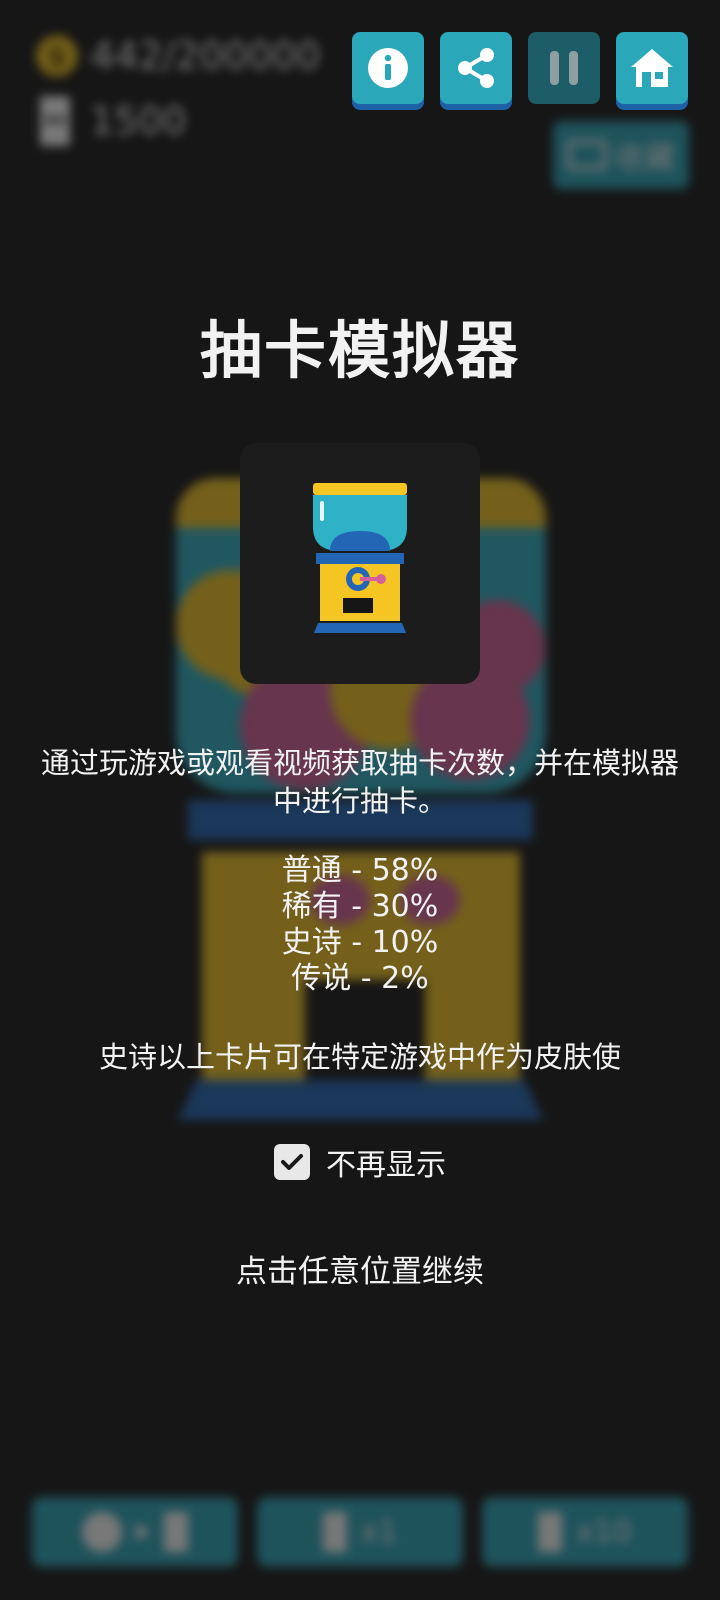 The width and height of the screenshot is (720, 1600). What do you see at coordinates (360, 558) in the screenshot?
I see `gacha-machine-icon` at bounding box center [360, 558].